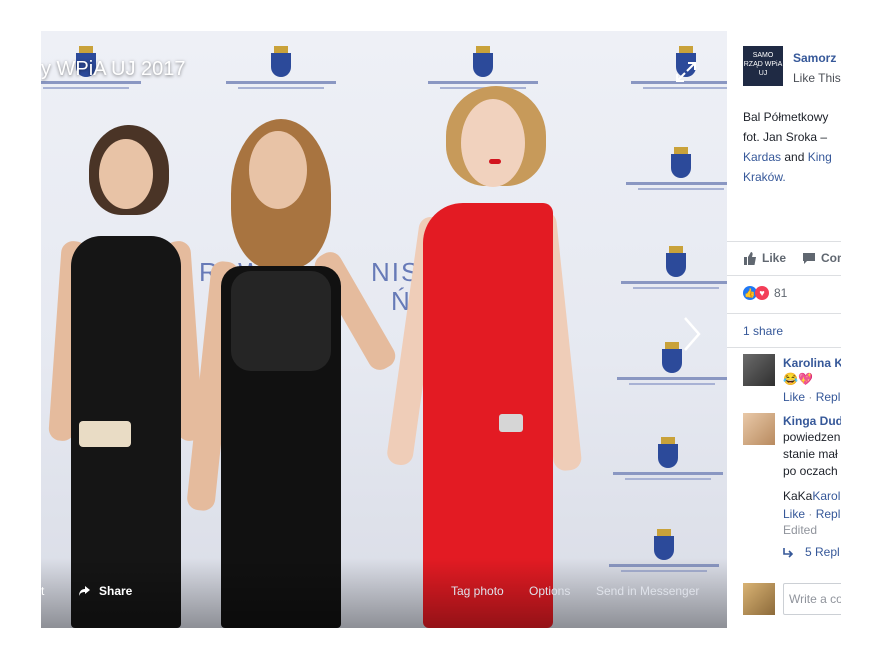 The image size is (882, 660). Describe the element at coordinates (785, 137) in the screenshot. I see `caption-line: fot. Jan Sroka –` at that location.